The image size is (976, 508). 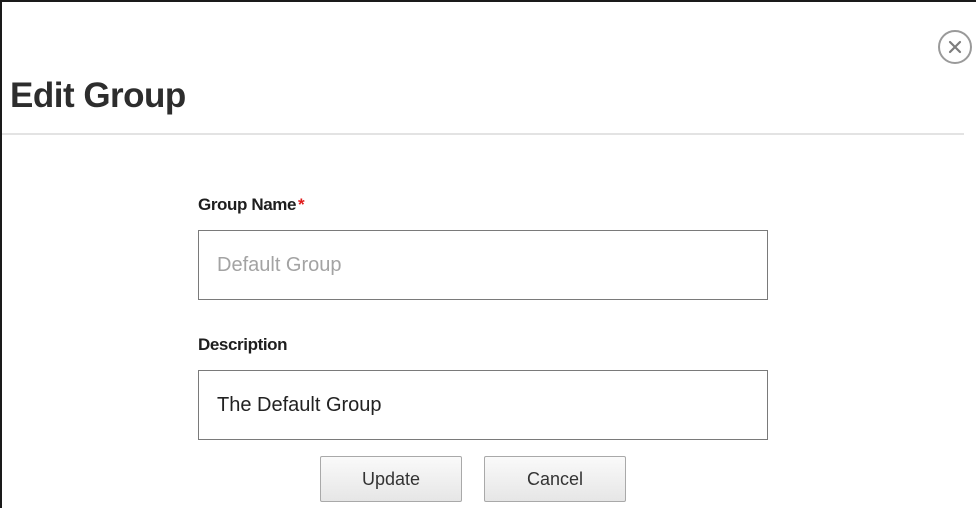 What do you see at coordinates (243, 344) in the screenshot?
I see `description-label: Description` at bounding box center [243, 344].